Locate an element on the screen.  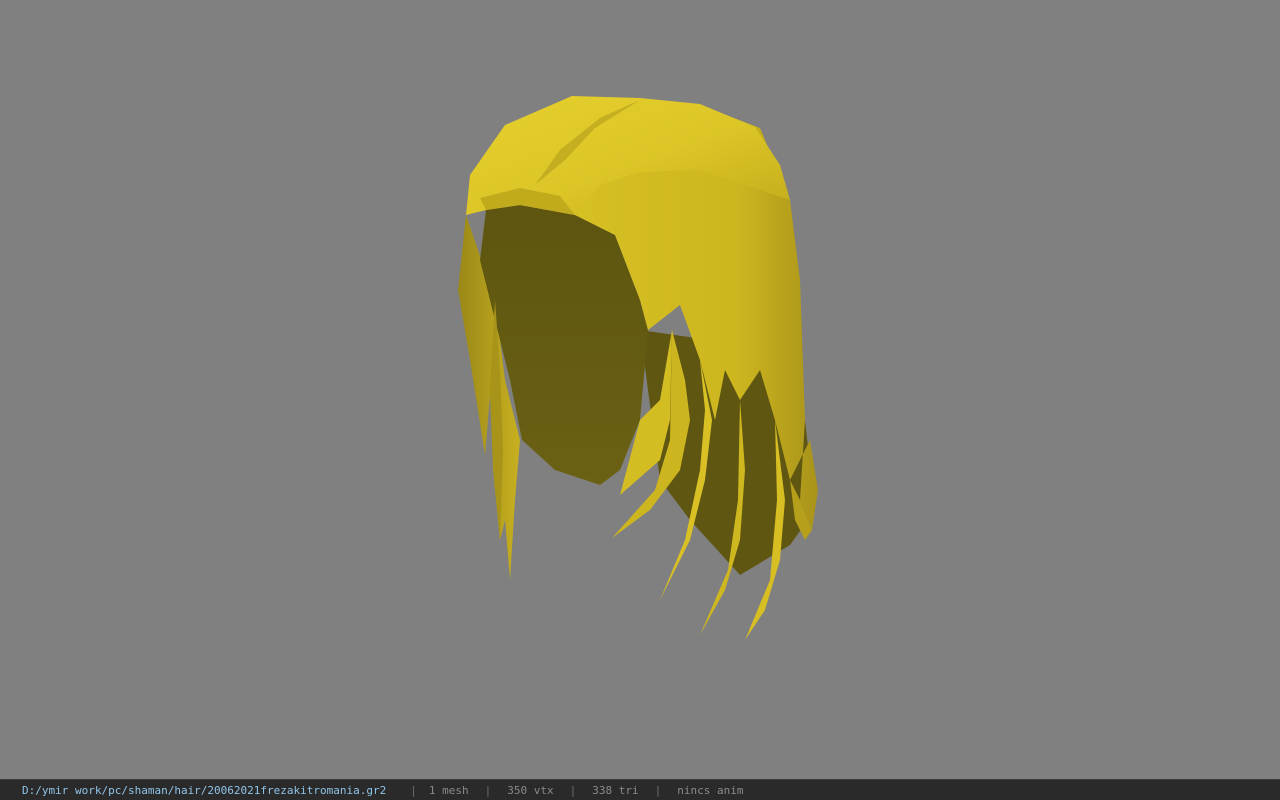
animation-status: nincs anim is located at coordinates (710, 790).